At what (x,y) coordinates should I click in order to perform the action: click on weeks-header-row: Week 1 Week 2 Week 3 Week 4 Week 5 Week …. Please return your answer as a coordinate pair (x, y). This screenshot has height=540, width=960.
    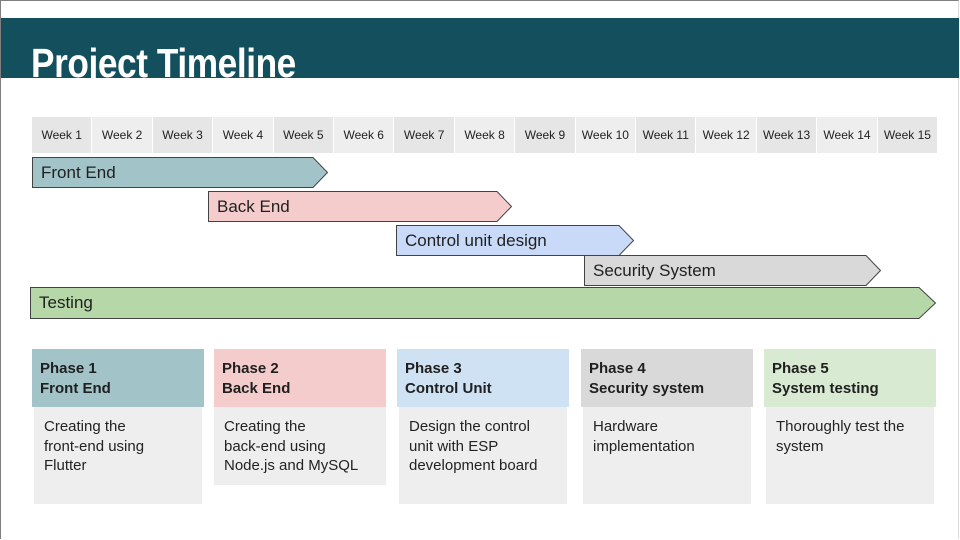
    Looking at the image, I should click on (485, 135).